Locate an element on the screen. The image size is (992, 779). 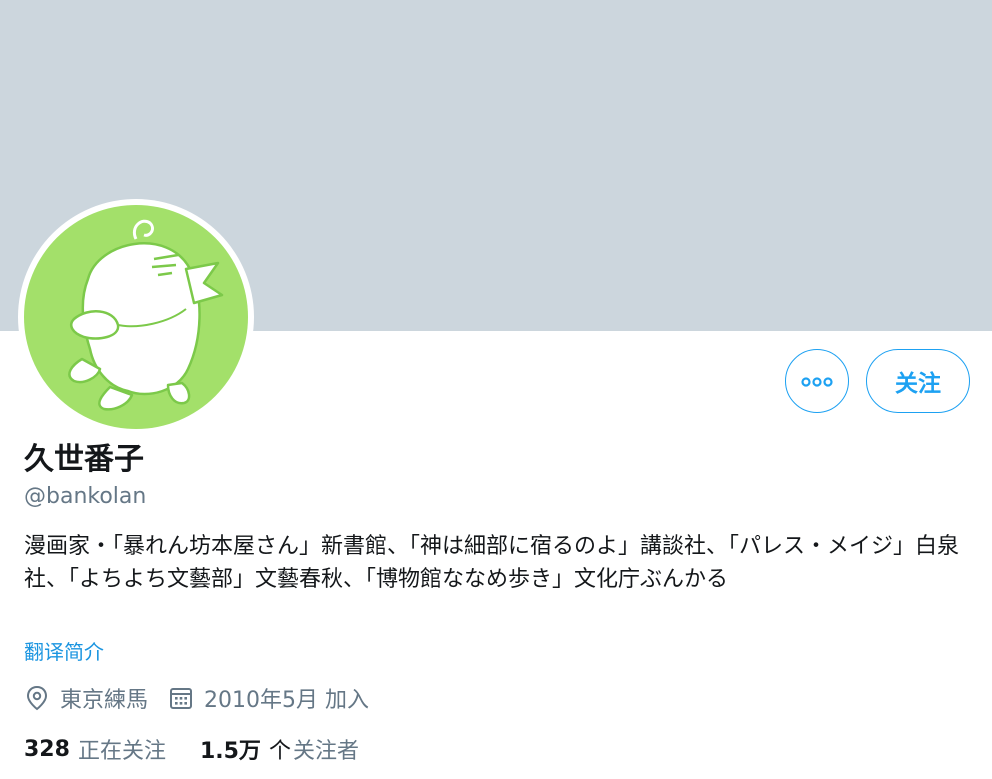
translate-bio-link: 翻译简介 is located at coordinates (64, 652).